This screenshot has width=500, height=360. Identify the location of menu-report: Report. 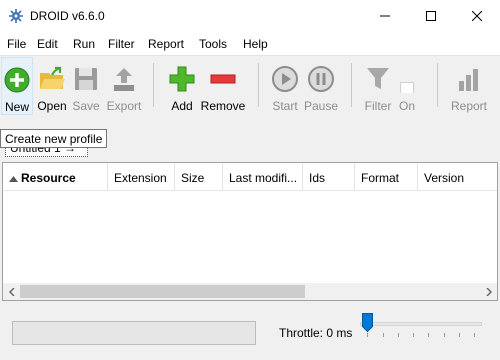
(166, 44).